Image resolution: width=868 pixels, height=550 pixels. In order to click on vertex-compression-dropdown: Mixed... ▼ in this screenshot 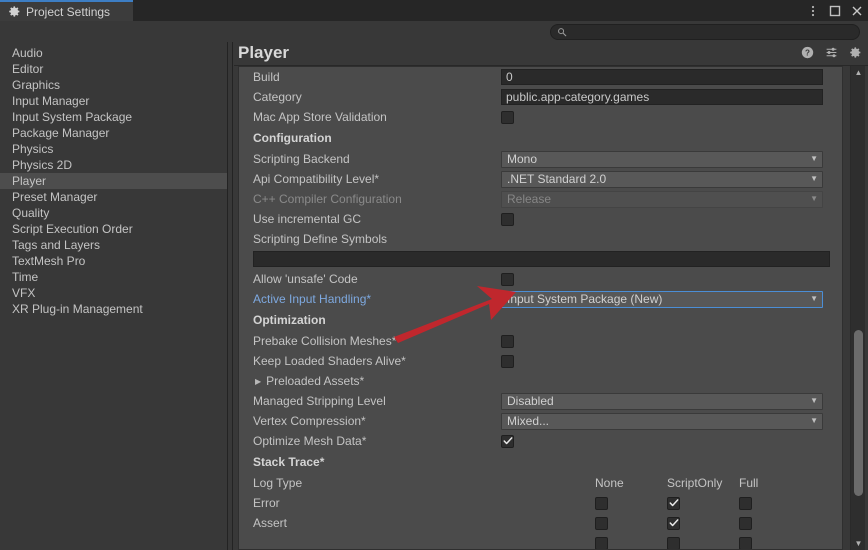, I will do `click(662, 421)`.